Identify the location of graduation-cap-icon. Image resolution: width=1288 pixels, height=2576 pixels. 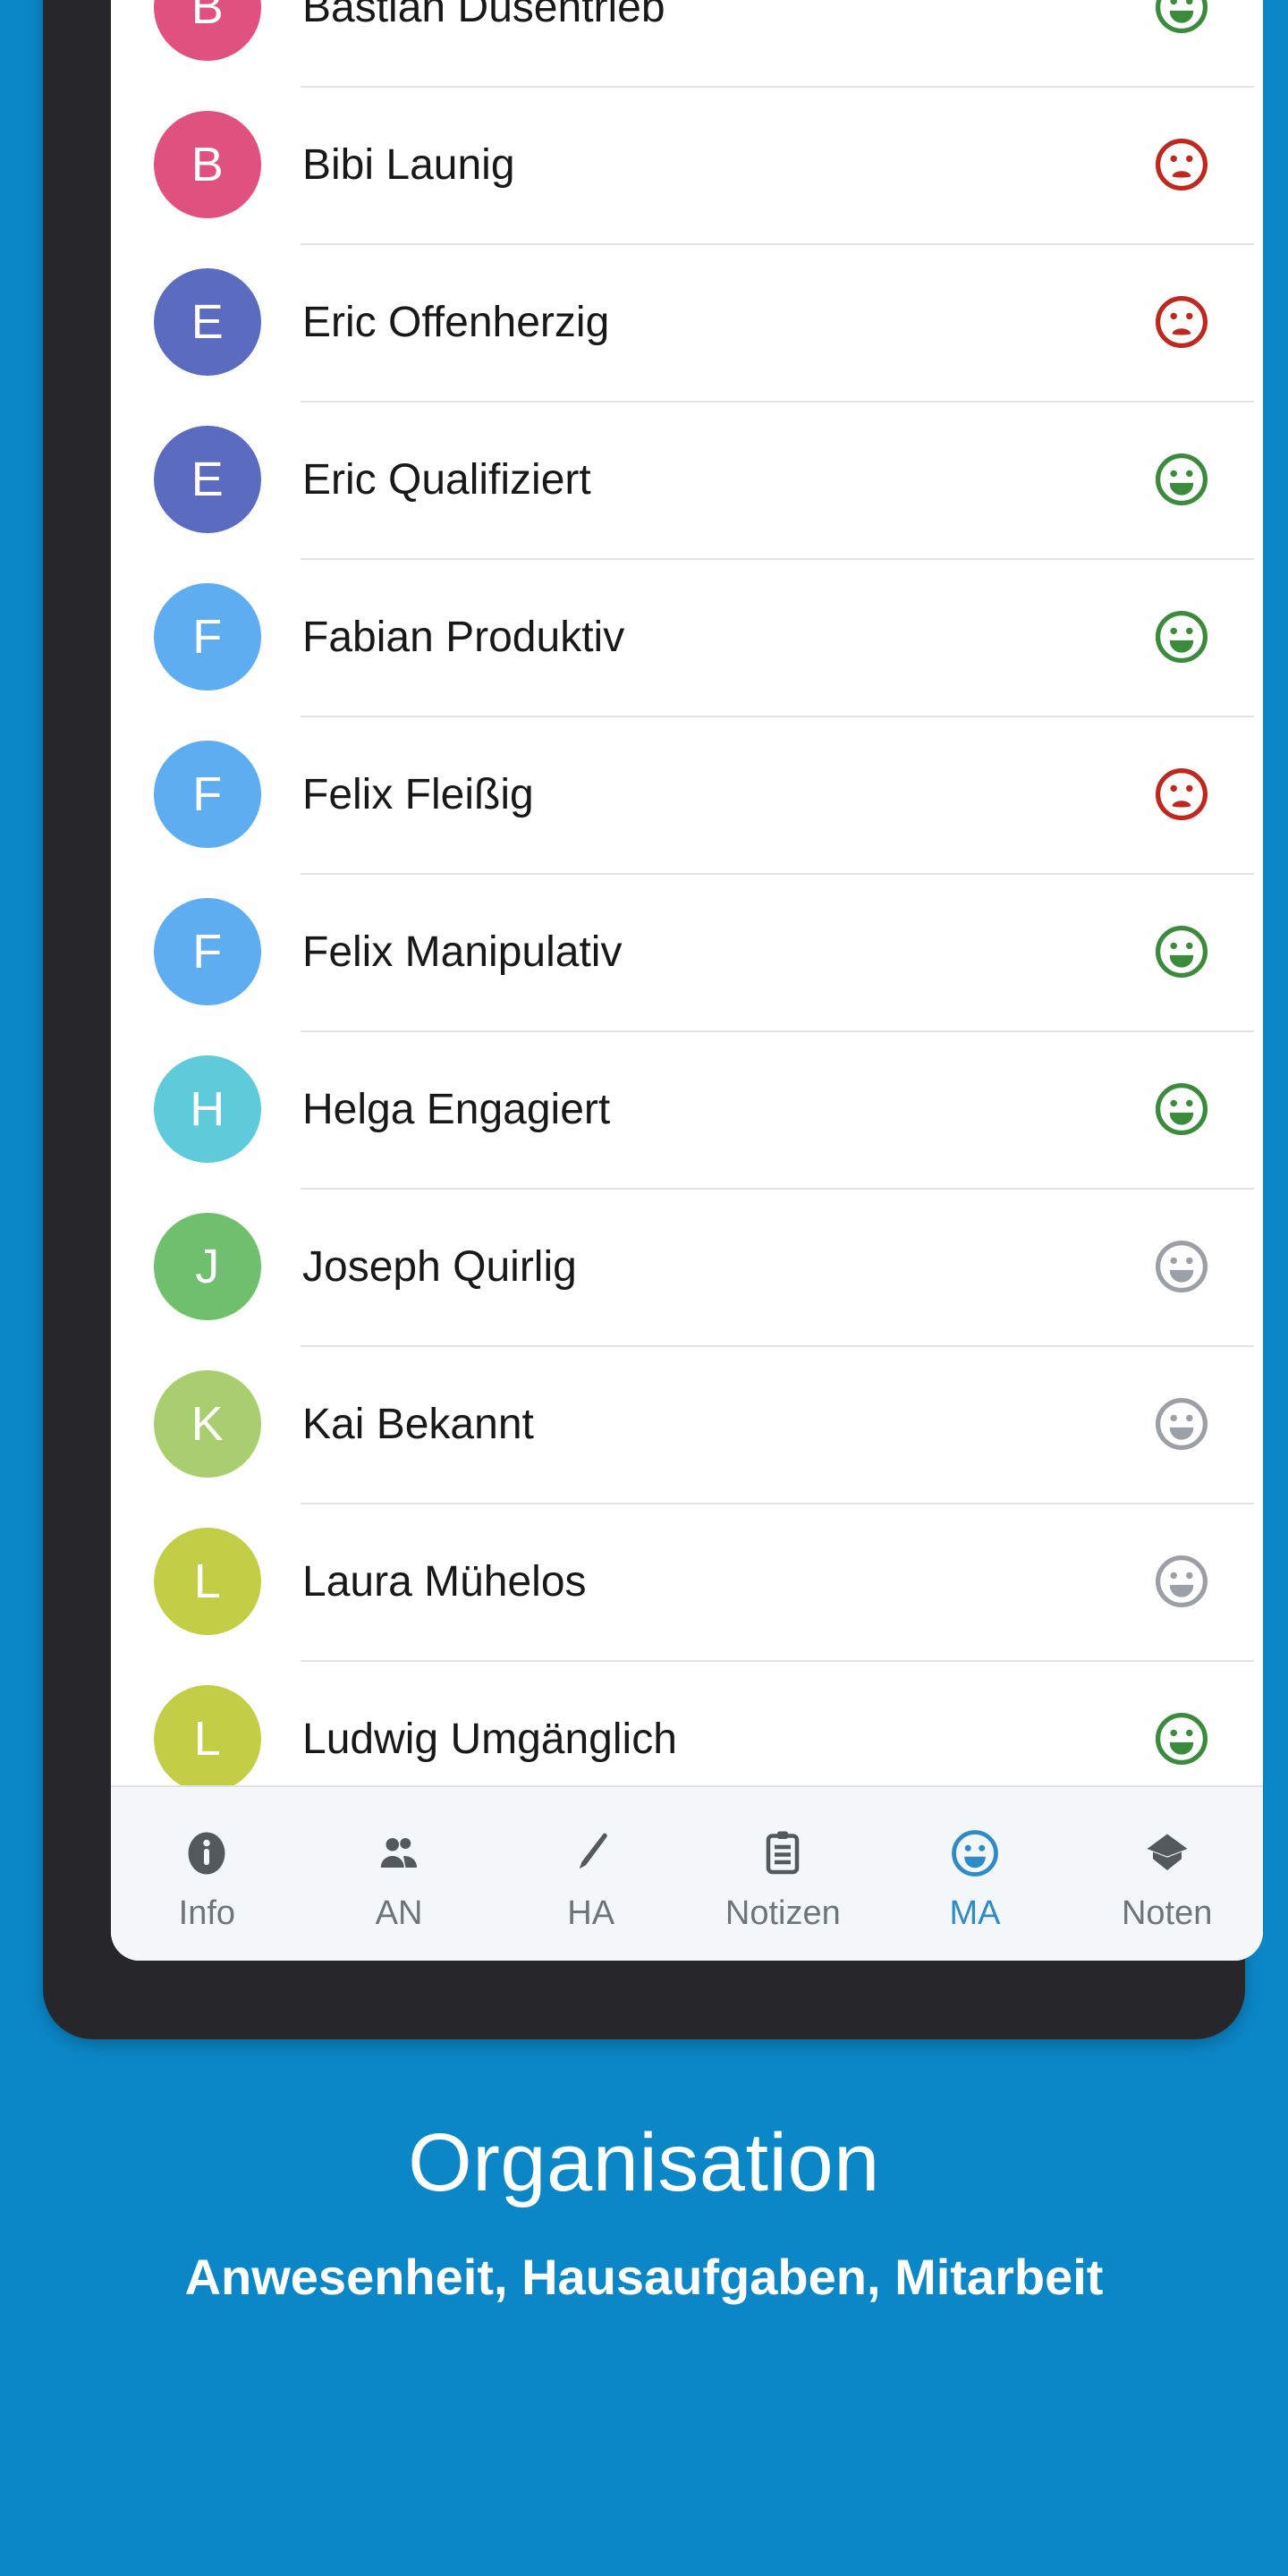
(1167, 1853).